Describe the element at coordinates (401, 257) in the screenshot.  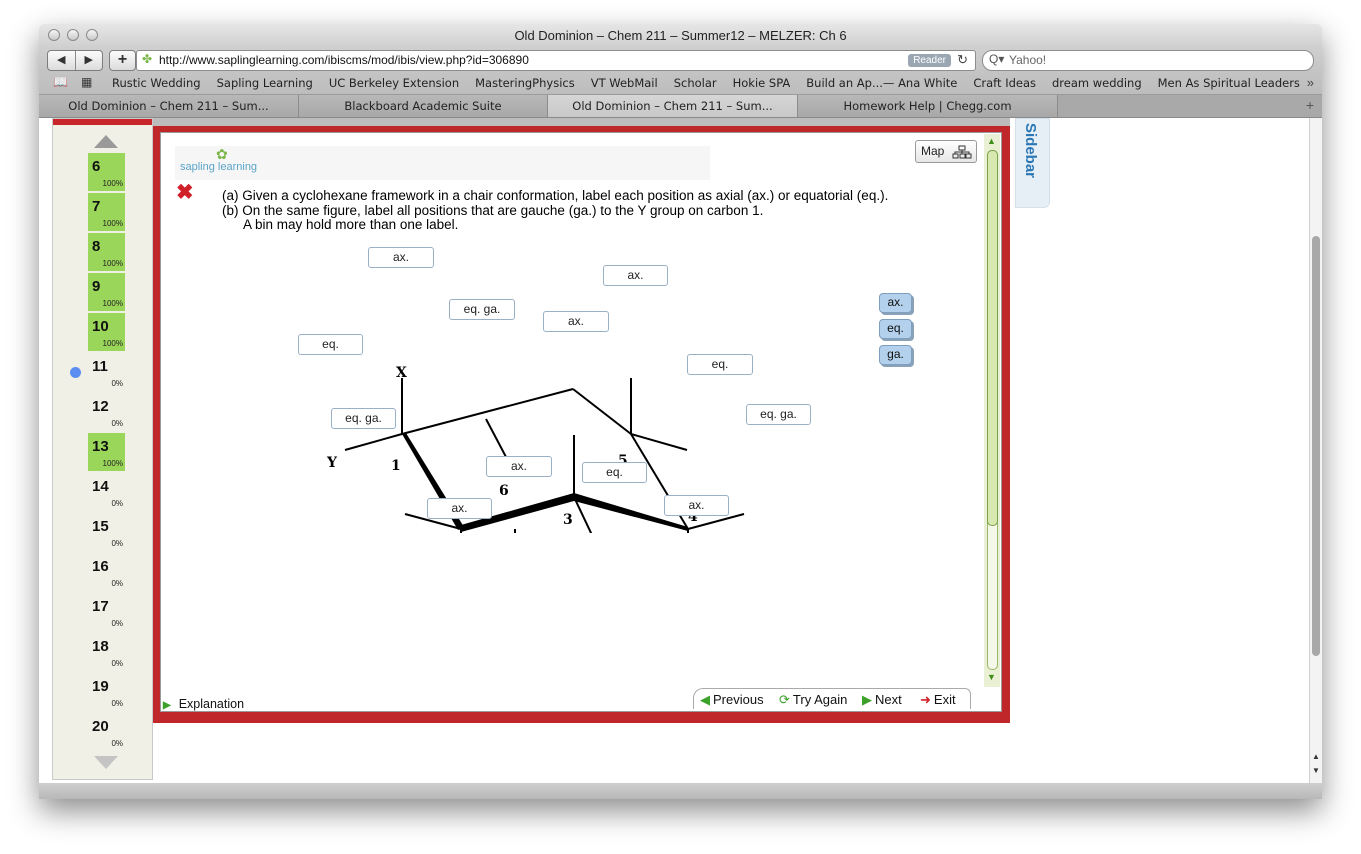
I see `drop-bin-1: ax.` at that location.